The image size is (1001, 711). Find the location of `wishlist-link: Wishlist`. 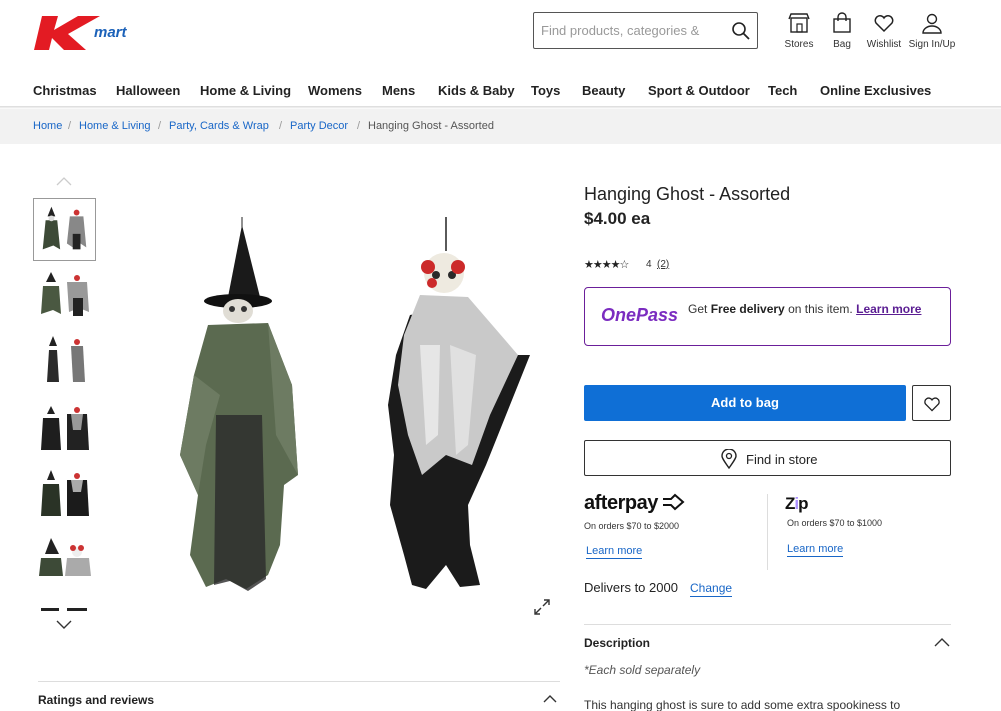

wishlist-link: Wishlist is located at coordinates (884, 31).